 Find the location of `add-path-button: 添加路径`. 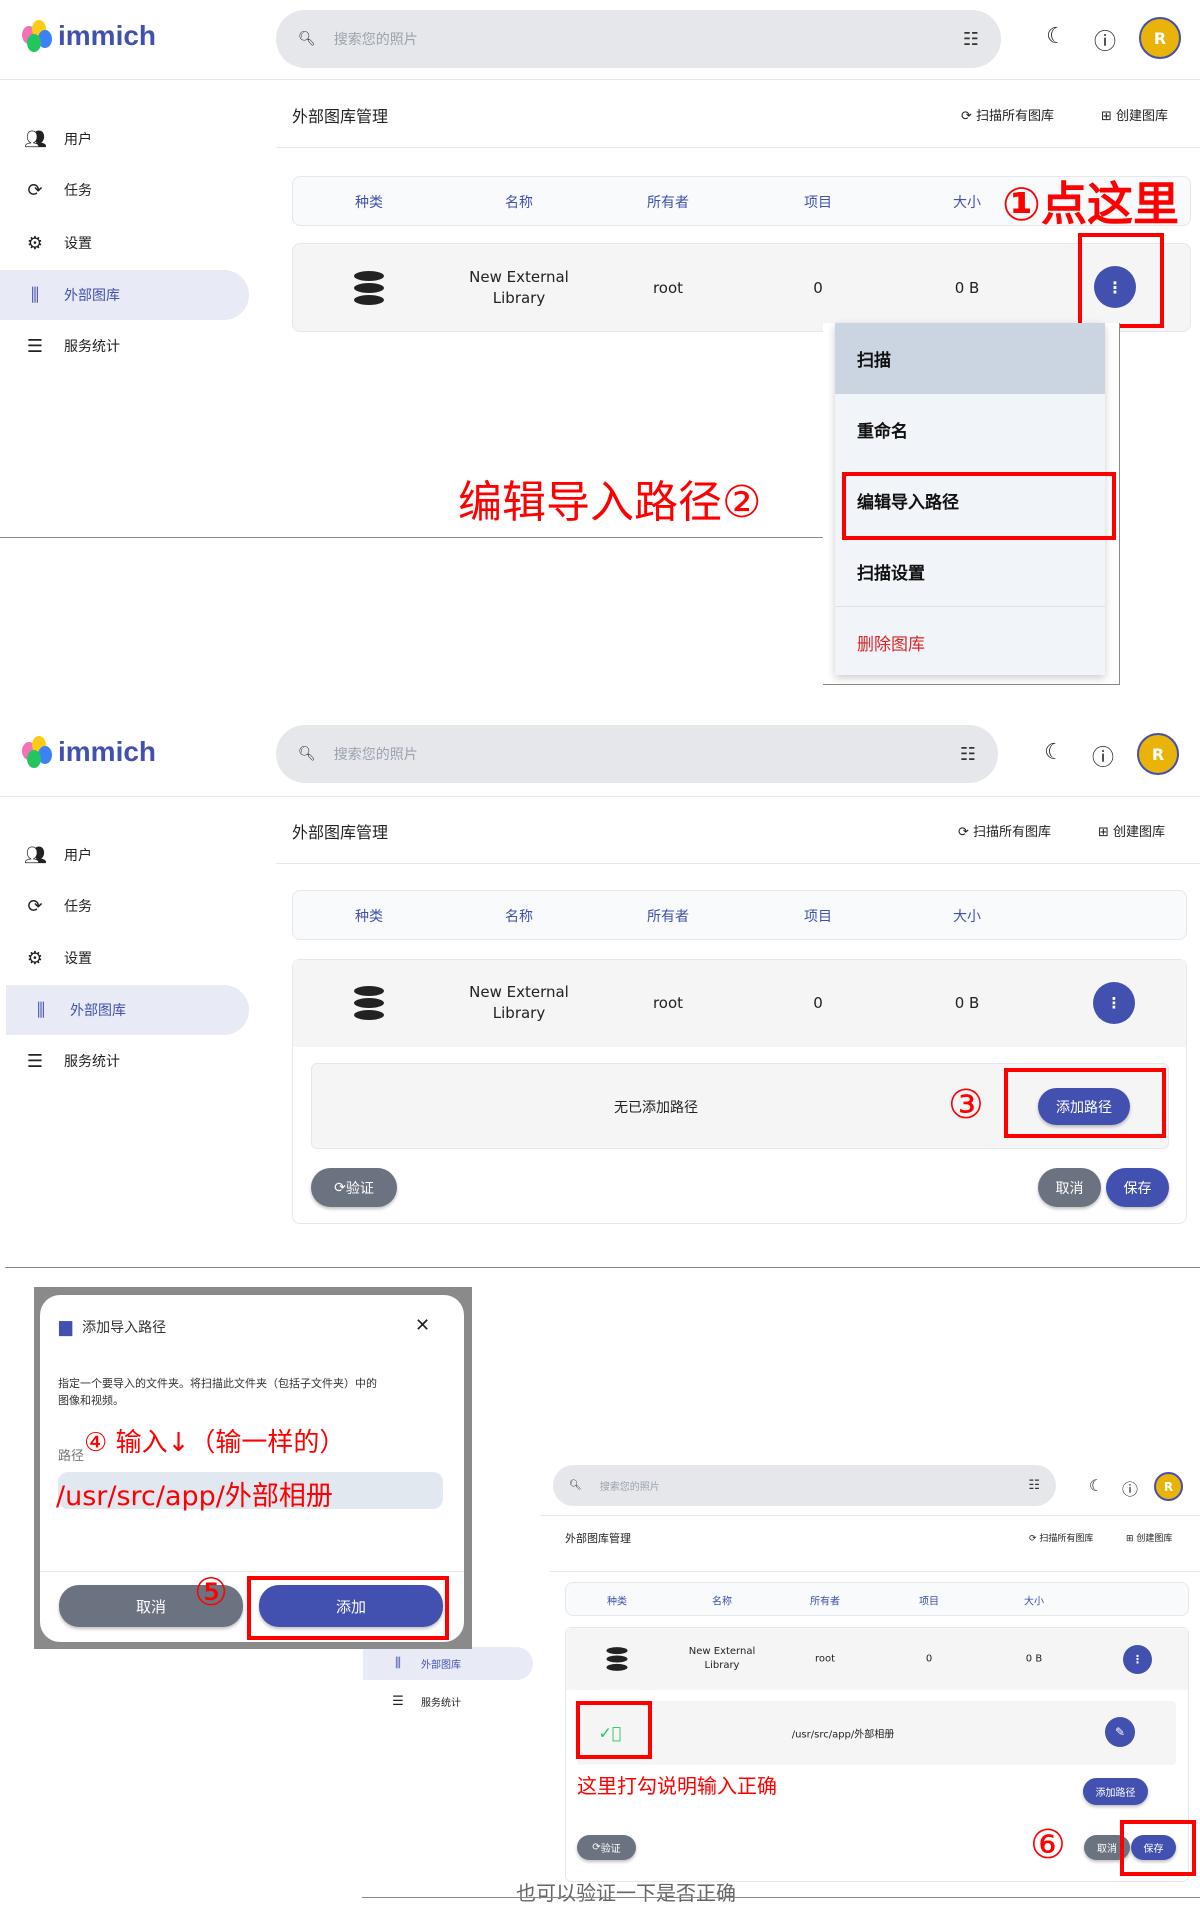

add-path-button: 添加路径 is located at coordinates (1115, 1791).